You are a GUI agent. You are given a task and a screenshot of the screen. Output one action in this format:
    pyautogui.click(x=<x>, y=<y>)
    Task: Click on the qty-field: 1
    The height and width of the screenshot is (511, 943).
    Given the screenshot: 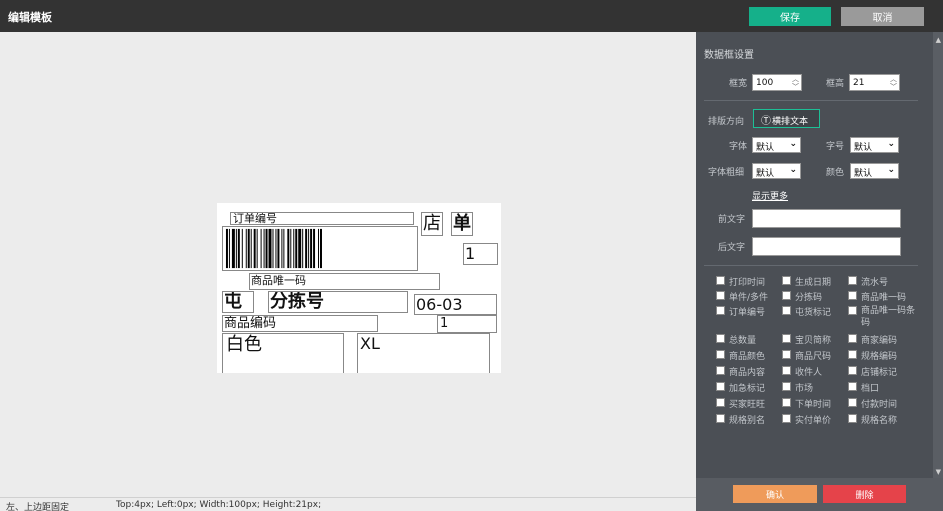 What is the action you would take?
    pyautogui.click(x=480, y=254)
    